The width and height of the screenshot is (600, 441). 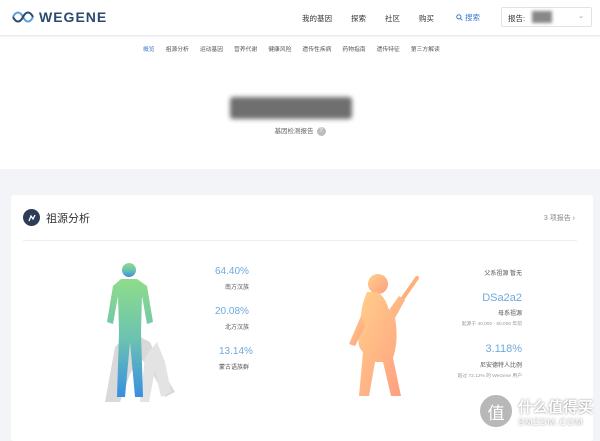 I want to click on ancestry-card-header: 祖源分析, so click(x=56, y=217).